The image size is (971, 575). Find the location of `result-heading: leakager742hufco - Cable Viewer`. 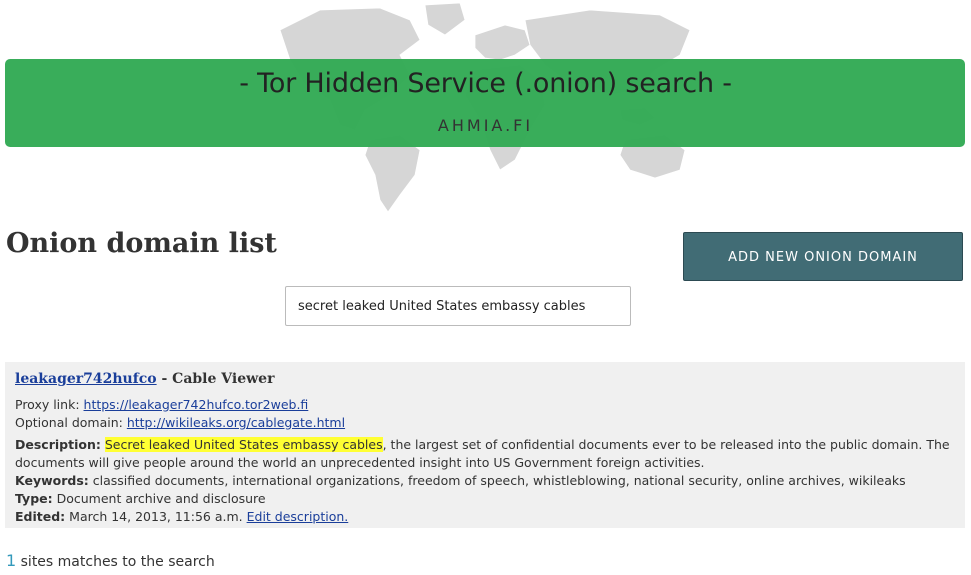

result-heading: leakager742hufco - Cable Viewer is located at coordinates (485, 379).